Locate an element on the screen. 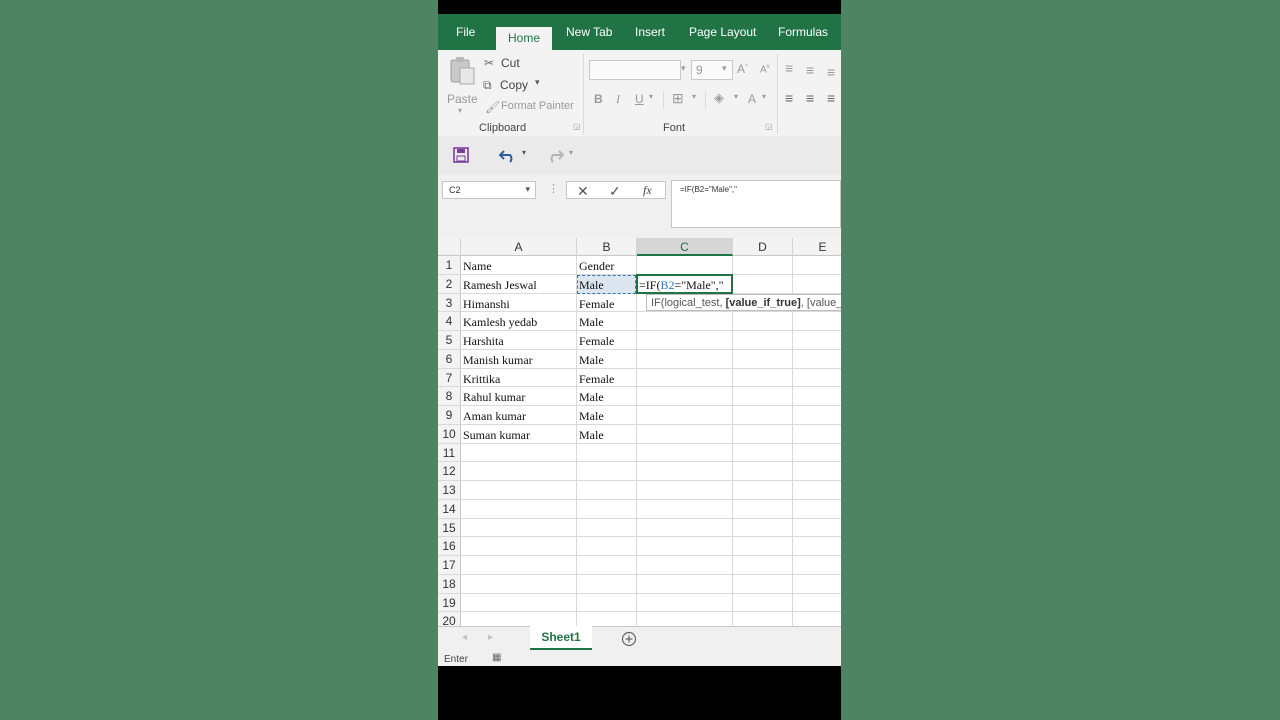 This screenshot has width=1280, height=720. align-top-icon: ≡ is located at coordinates (789, 68).